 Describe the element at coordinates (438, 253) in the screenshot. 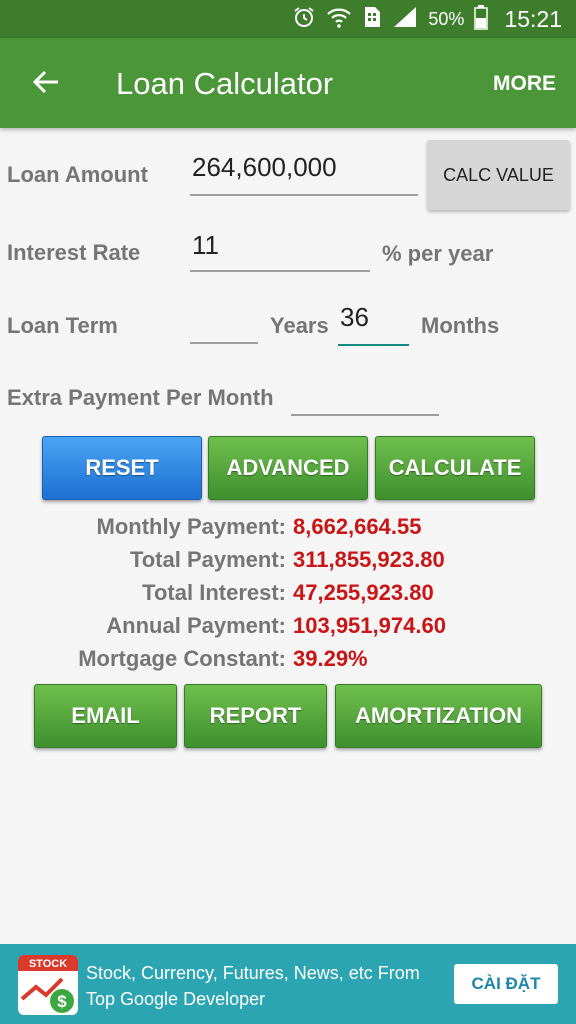

I see `interest-rate-unit: % per year` at that location.